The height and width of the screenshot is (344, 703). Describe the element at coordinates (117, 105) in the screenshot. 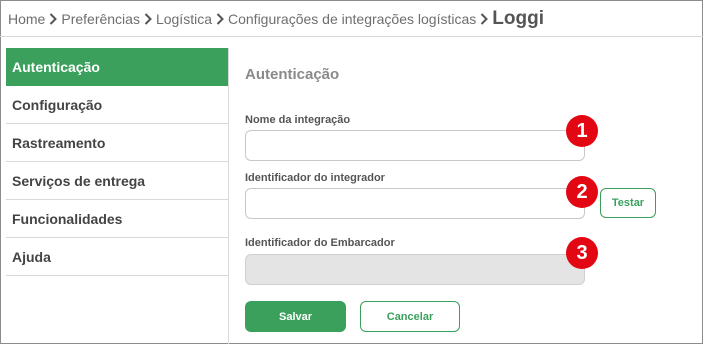

I see `sidebar-item-configuracao: Configuração` at that location.